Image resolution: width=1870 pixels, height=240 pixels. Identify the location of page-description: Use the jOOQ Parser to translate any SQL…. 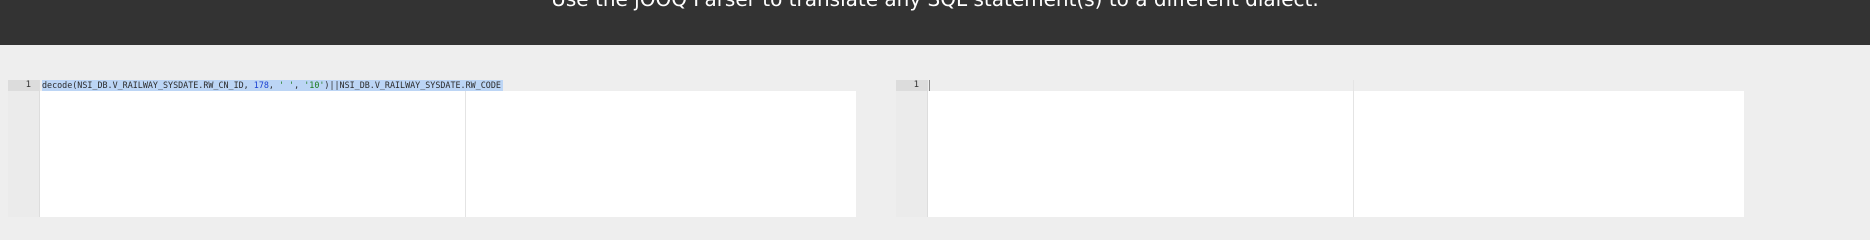
(935, 5).